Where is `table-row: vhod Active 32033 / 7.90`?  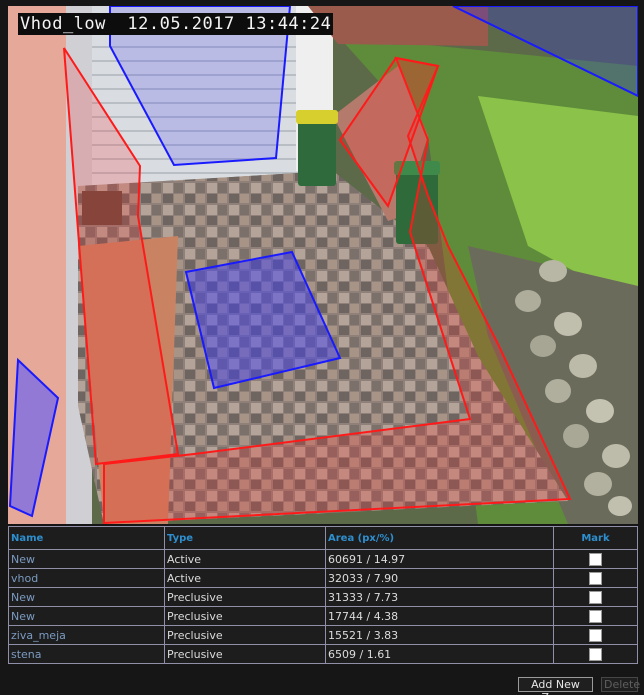
table-row: vhod Active 32033 / 7.90 is located at coordinates (323, 578).